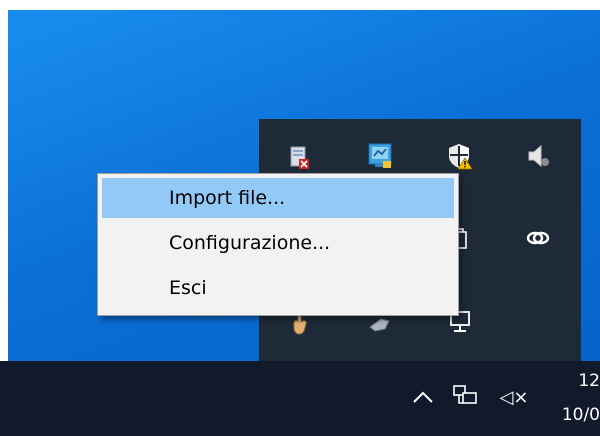  I want to click on menu-item-label: Esci, so click(188, 288).